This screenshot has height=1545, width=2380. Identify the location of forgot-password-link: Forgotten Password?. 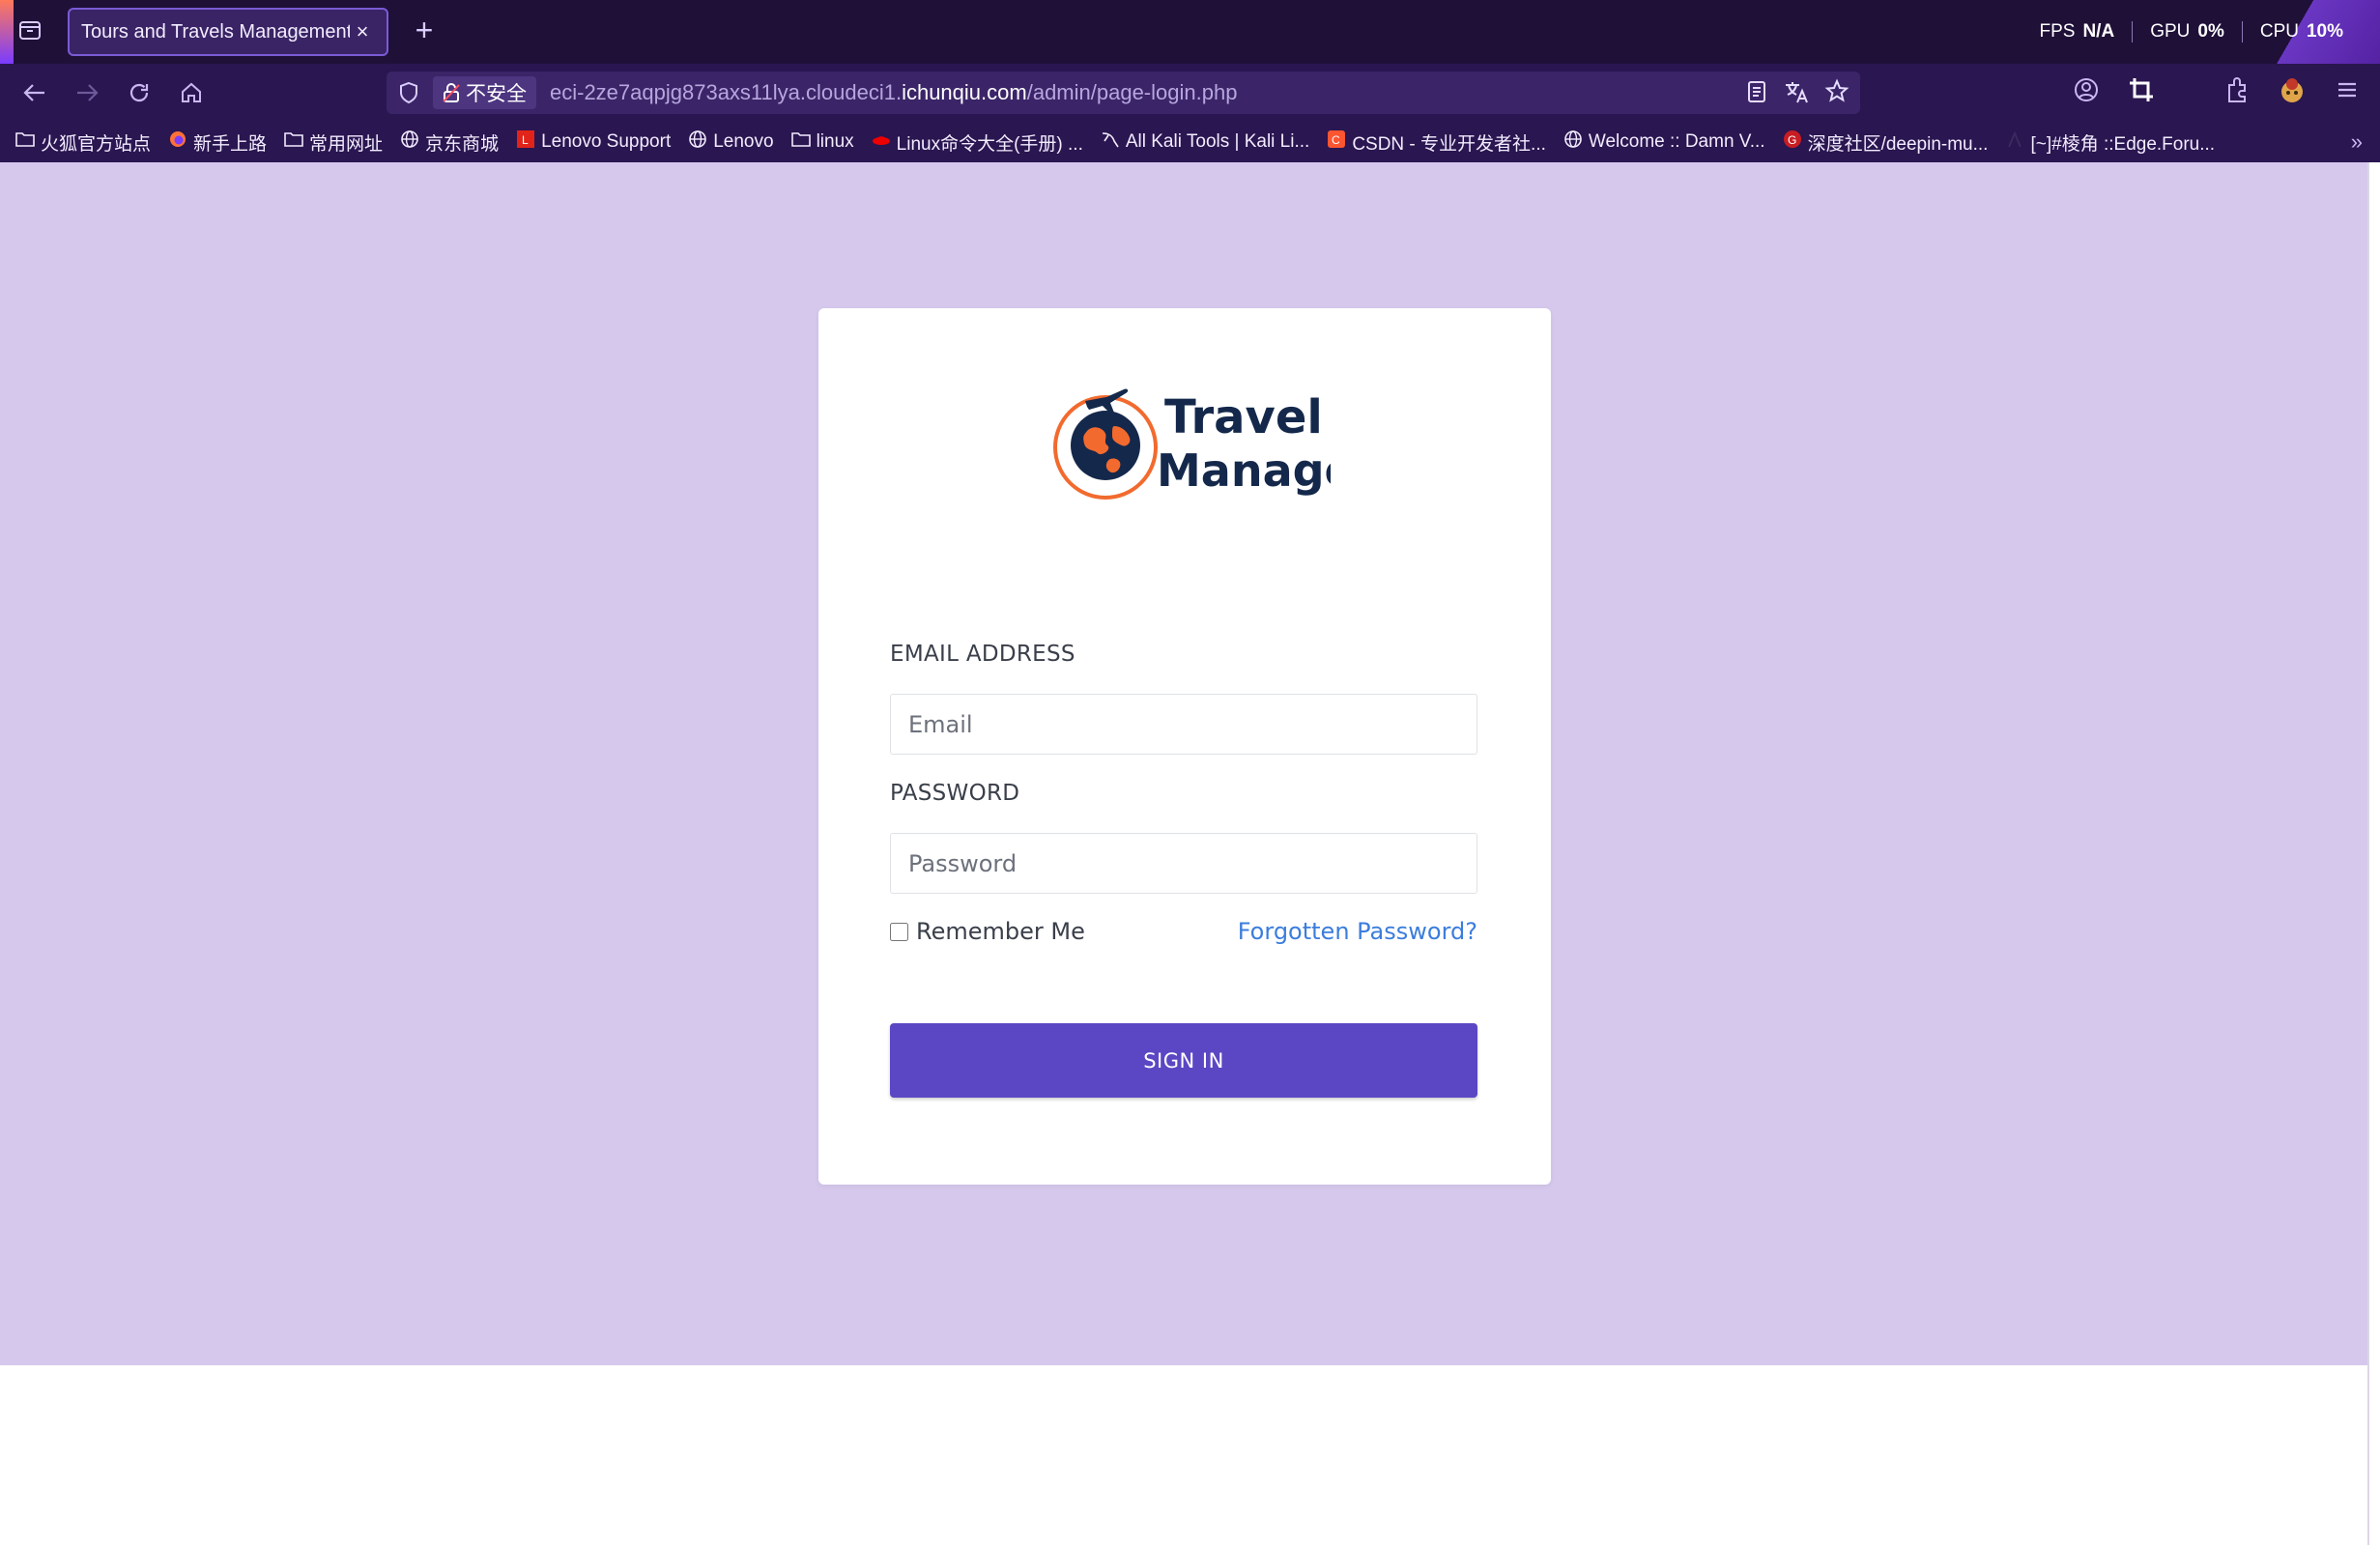
(1357, 931).